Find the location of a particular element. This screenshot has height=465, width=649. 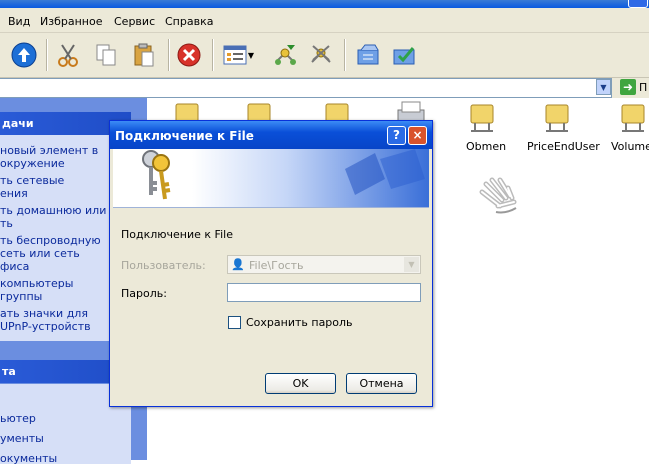

file-item-label: PriceEndUser is located at coordinates (563, 146).